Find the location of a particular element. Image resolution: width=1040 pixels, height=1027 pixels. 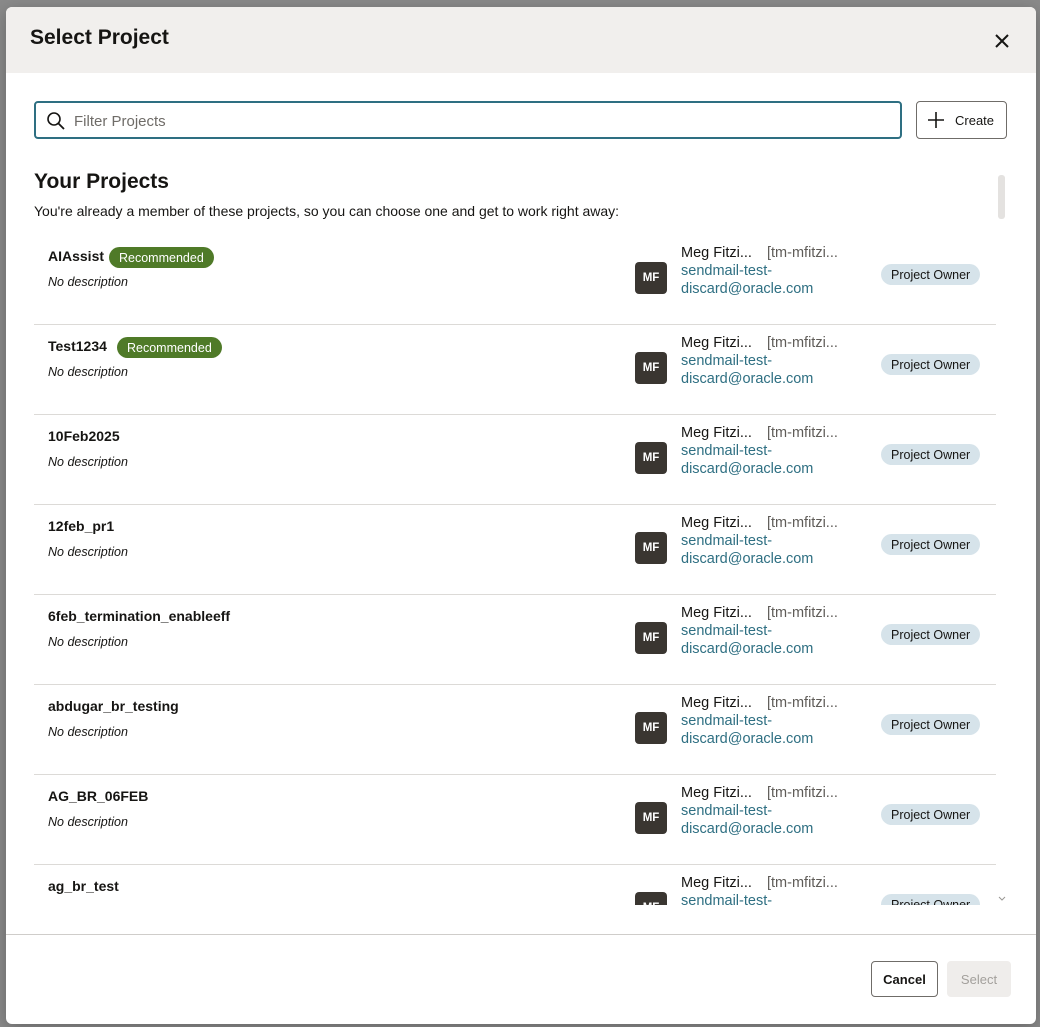

dialog-header: Select Project is located at coordinates (521, 40).